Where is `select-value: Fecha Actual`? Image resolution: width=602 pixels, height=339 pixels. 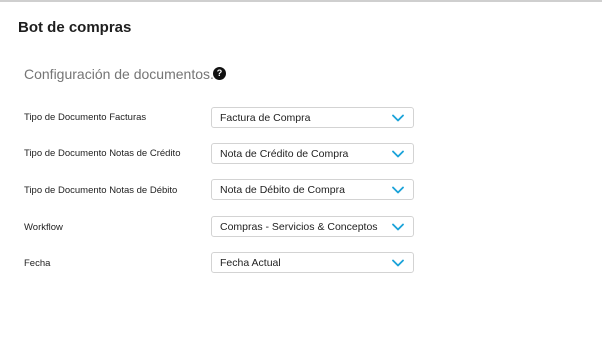
select-value: Fecha Actual is located at coordinates (250, 263).